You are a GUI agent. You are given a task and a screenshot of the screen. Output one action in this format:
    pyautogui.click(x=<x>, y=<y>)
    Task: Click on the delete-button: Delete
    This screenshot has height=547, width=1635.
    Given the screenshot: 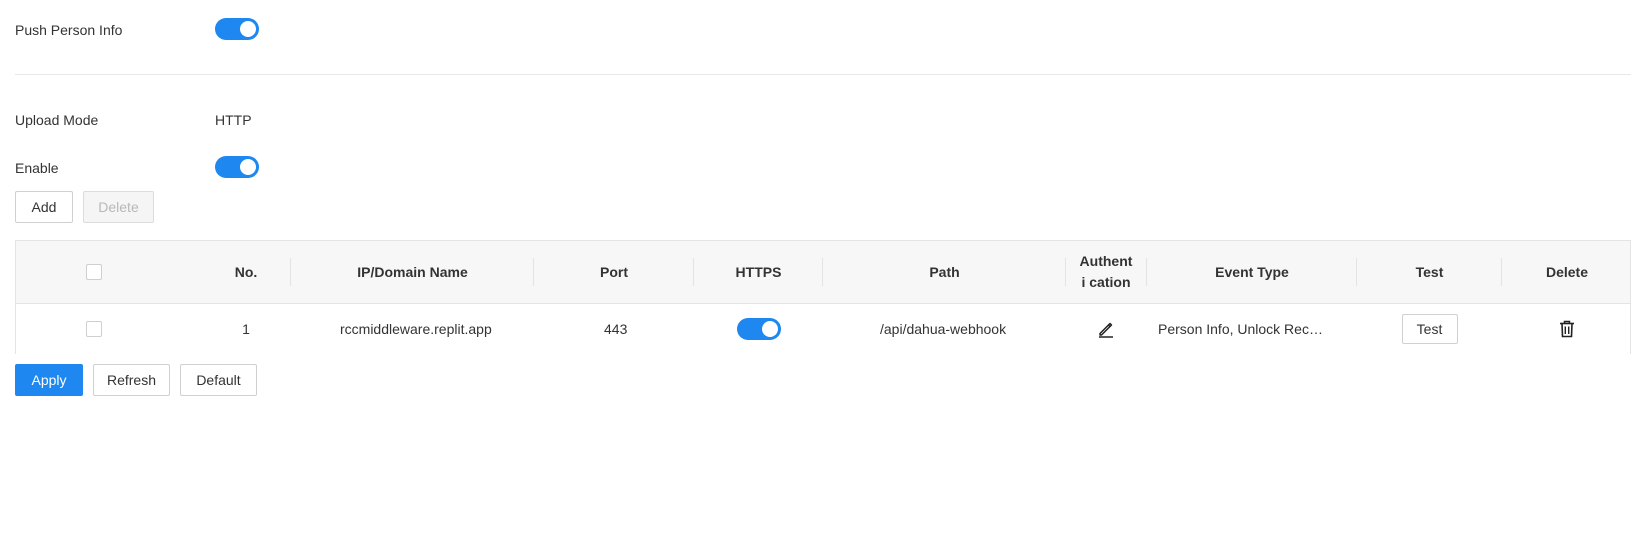 What is the action you would take?
    pyautogui.click(x=118, y=207)
    